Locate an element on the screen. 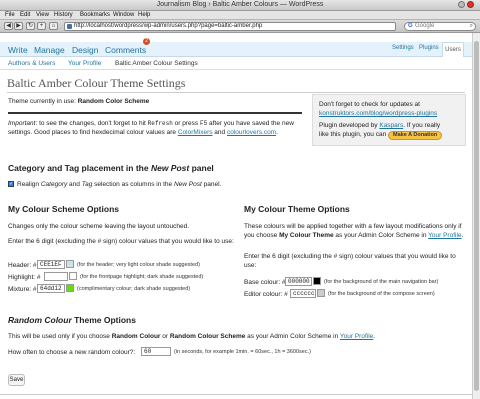  home-icon: ⌂ is located at coordinates (53, 26).